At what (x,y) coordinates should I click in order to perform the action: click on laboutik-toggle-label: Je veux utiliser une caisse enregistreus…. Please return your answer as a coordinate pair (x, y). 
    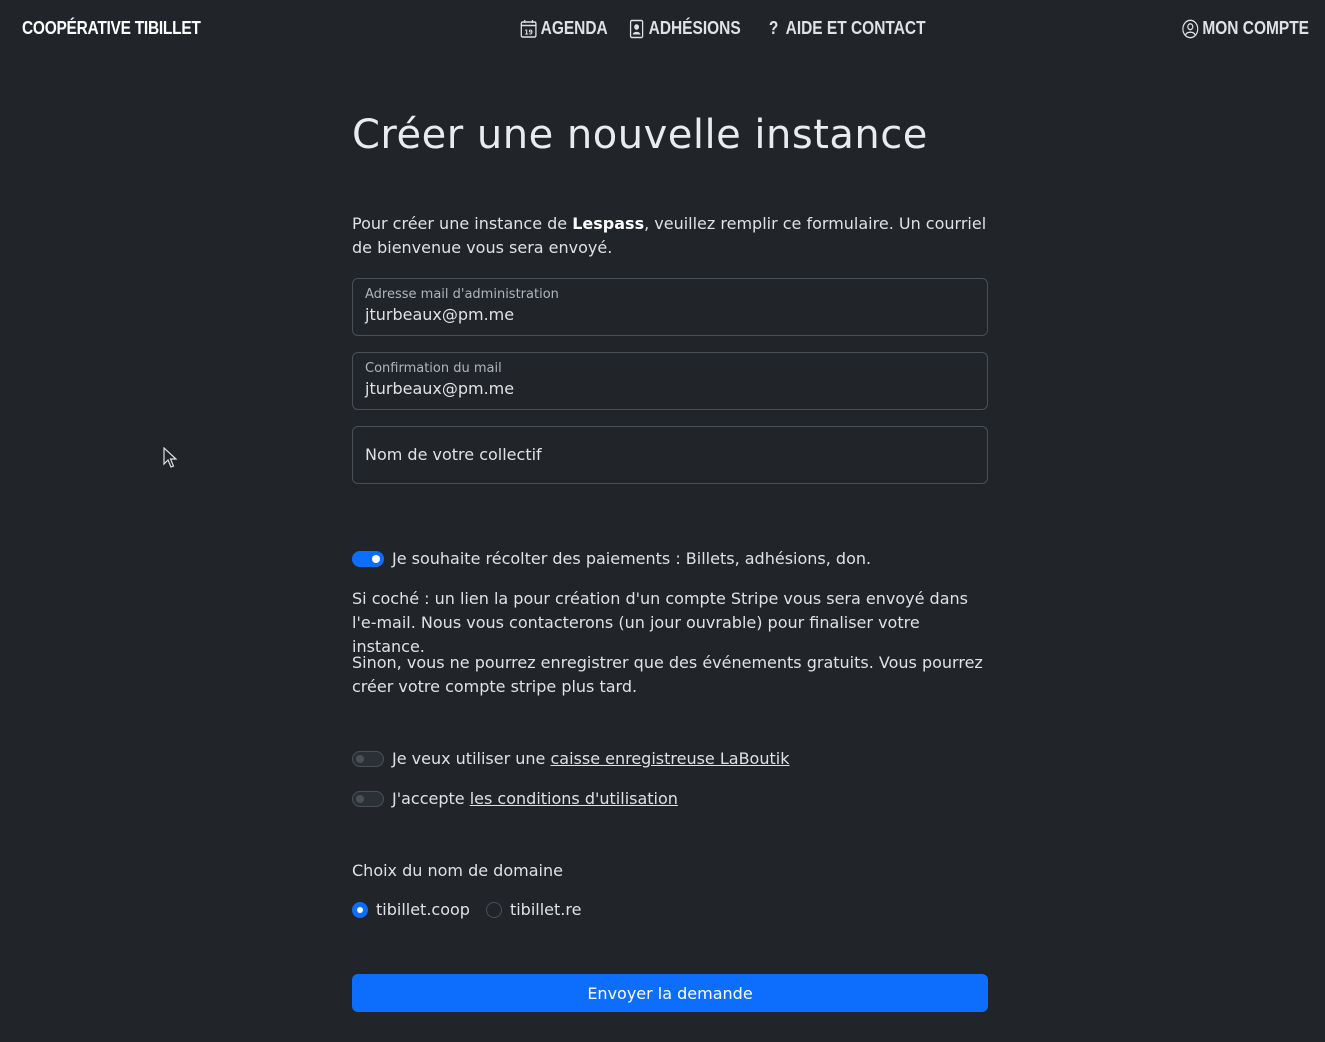
    Looking at the image, I should click on (590, 758).